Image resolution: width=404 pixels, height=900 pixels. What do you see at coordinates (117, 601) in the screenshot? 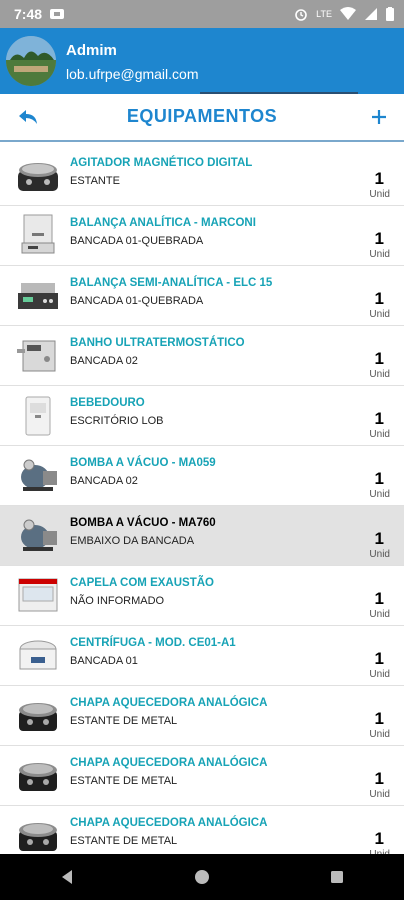
I see `item-location: NÃO INFORMADO` at bounding box center [117, 601].